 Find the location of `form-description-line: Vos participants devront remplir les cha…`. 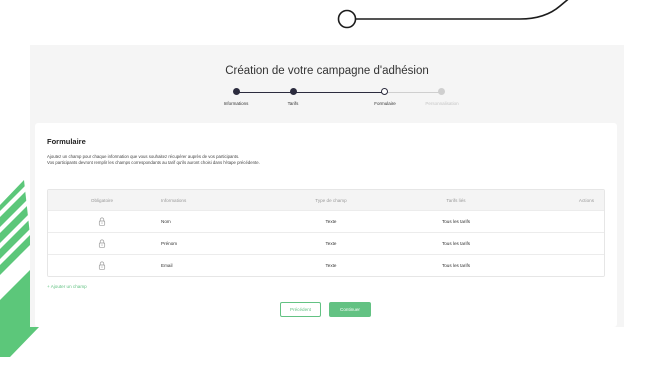

form-description-line: Vos participants devront remplir les cha… is located at coordinates (153, 162).